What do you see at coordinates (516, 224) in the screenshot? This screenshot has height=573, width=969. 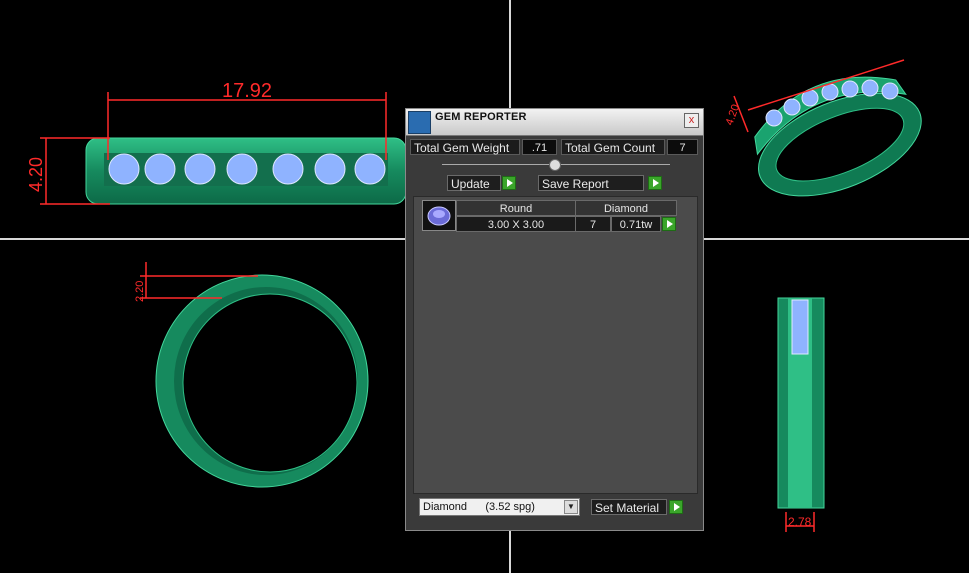 I see `gem-size-cell: 3.00 X 3.00` at bounding box center [516, 224].